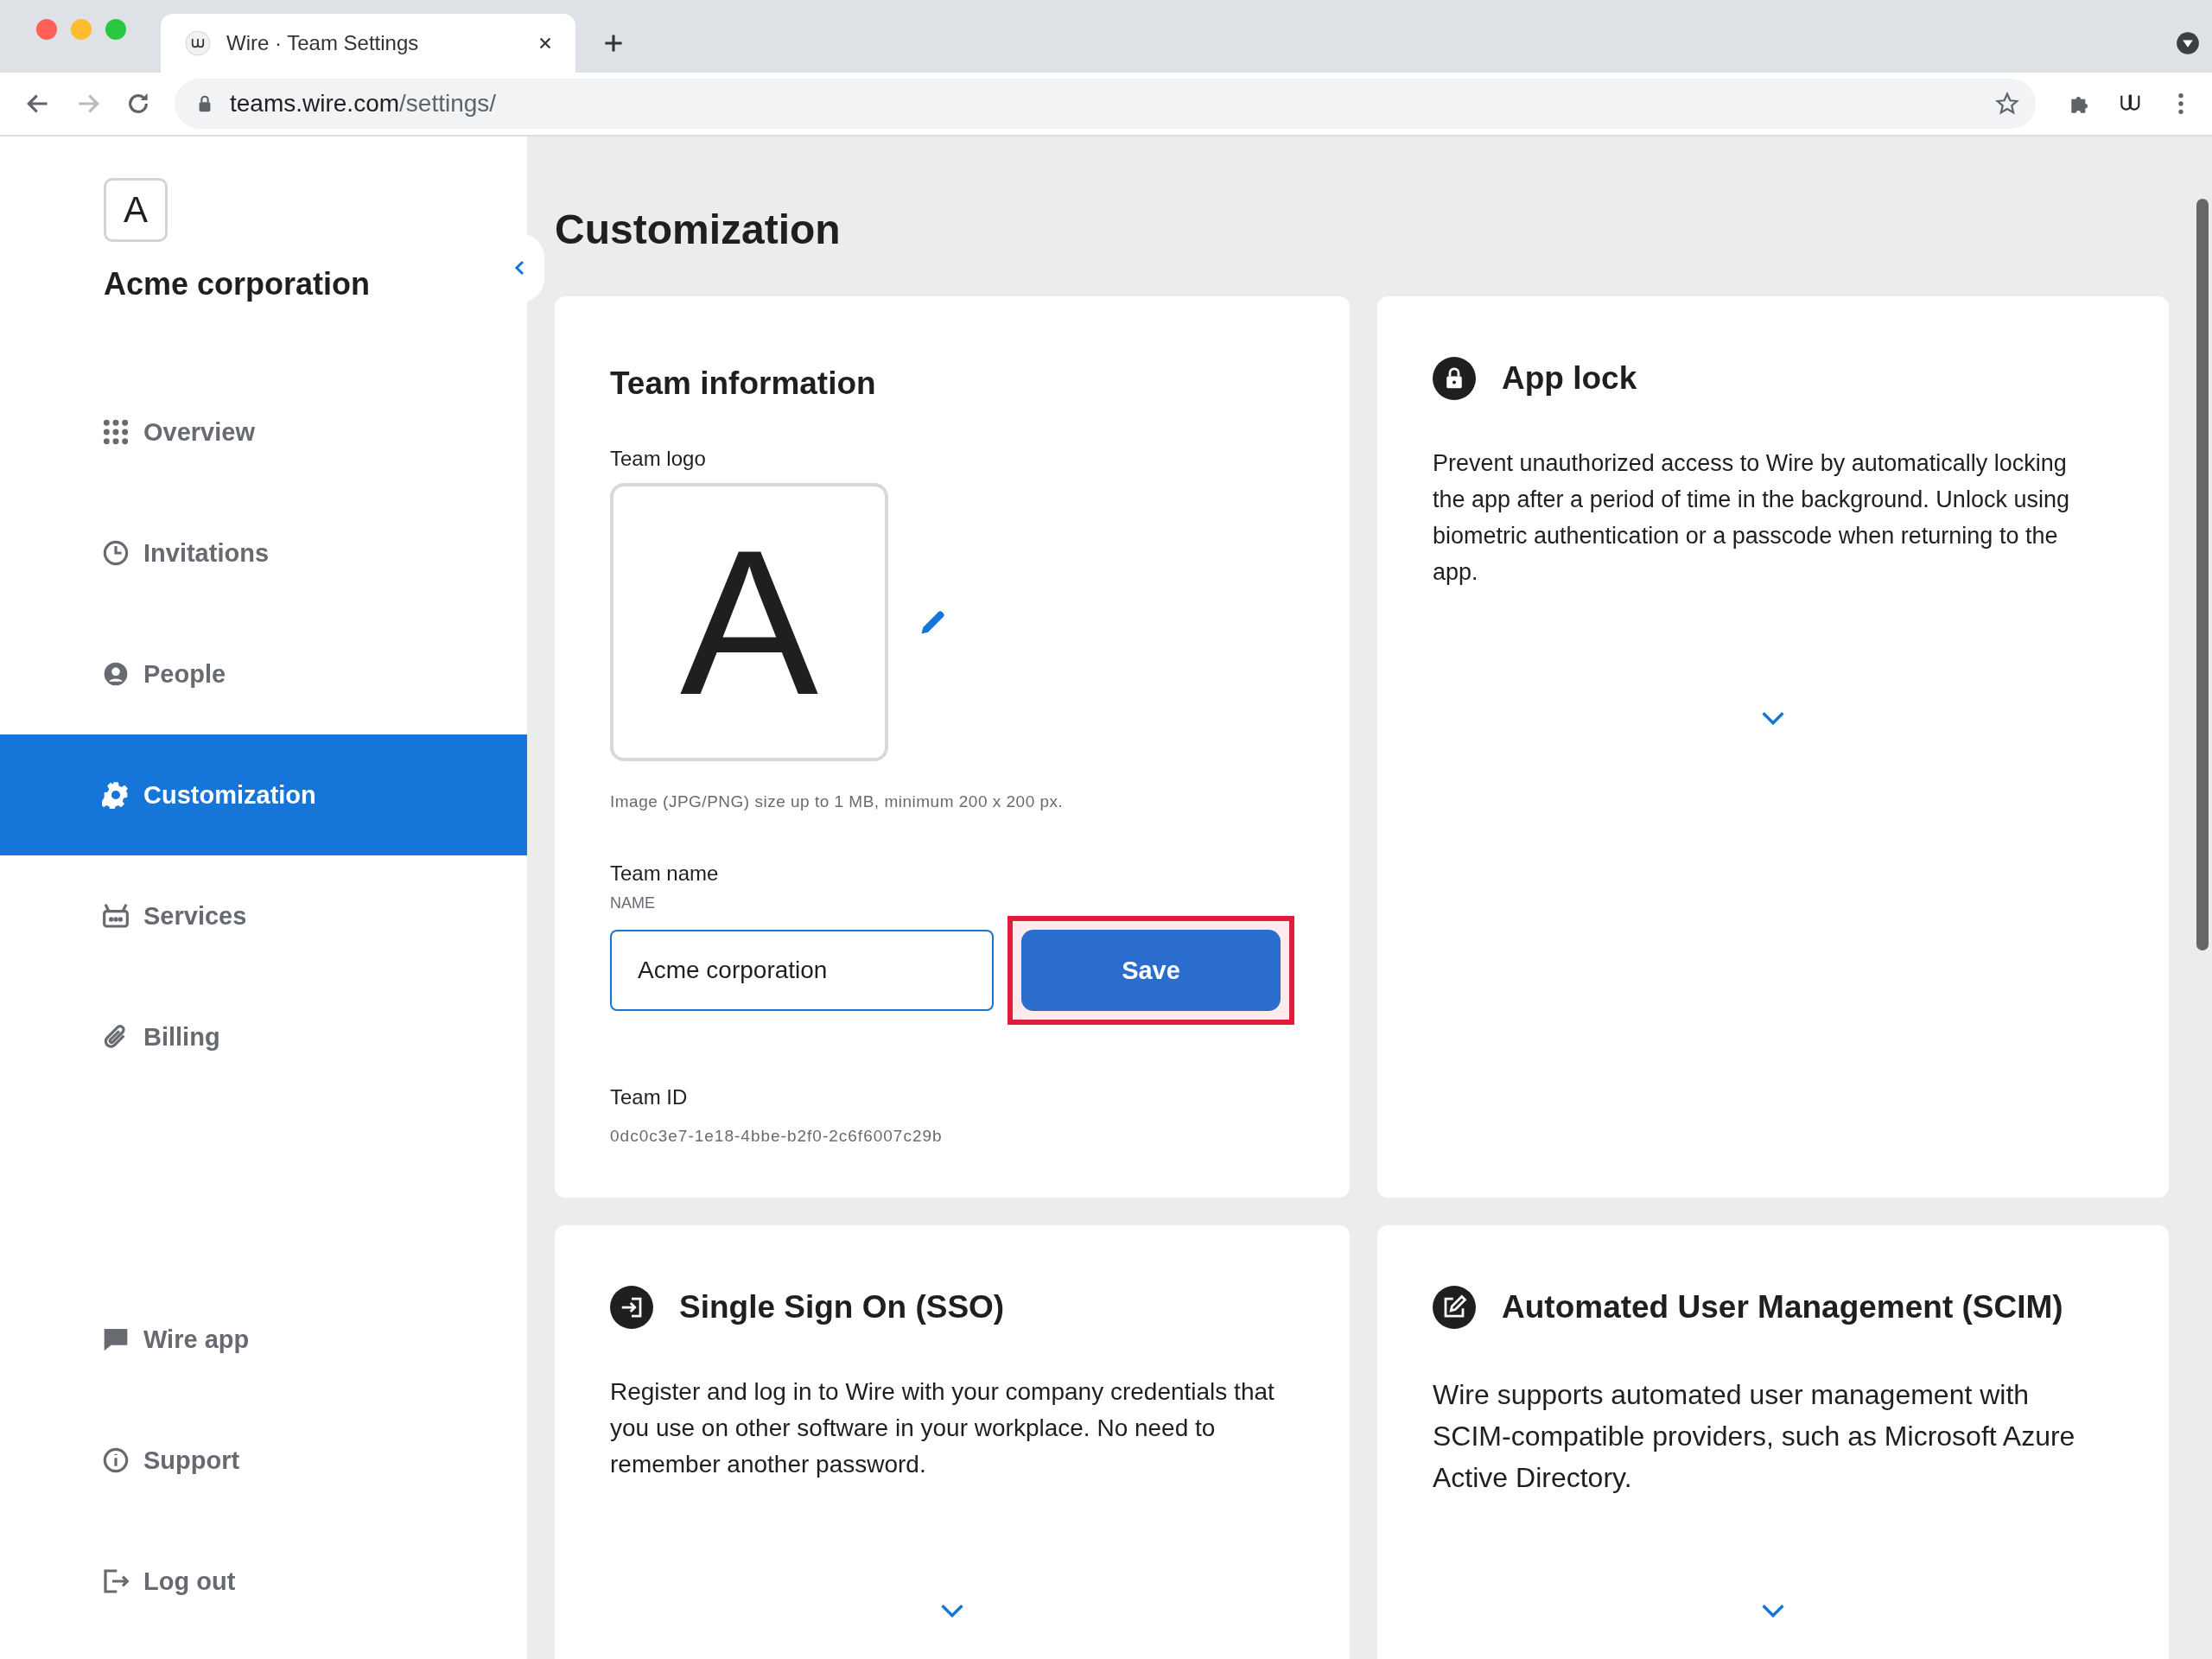 This screenshot has width=2212, height=1659. Describe the element at coordinates (665, 873) in the screenshot. I see `field-label: Team name` at that location.